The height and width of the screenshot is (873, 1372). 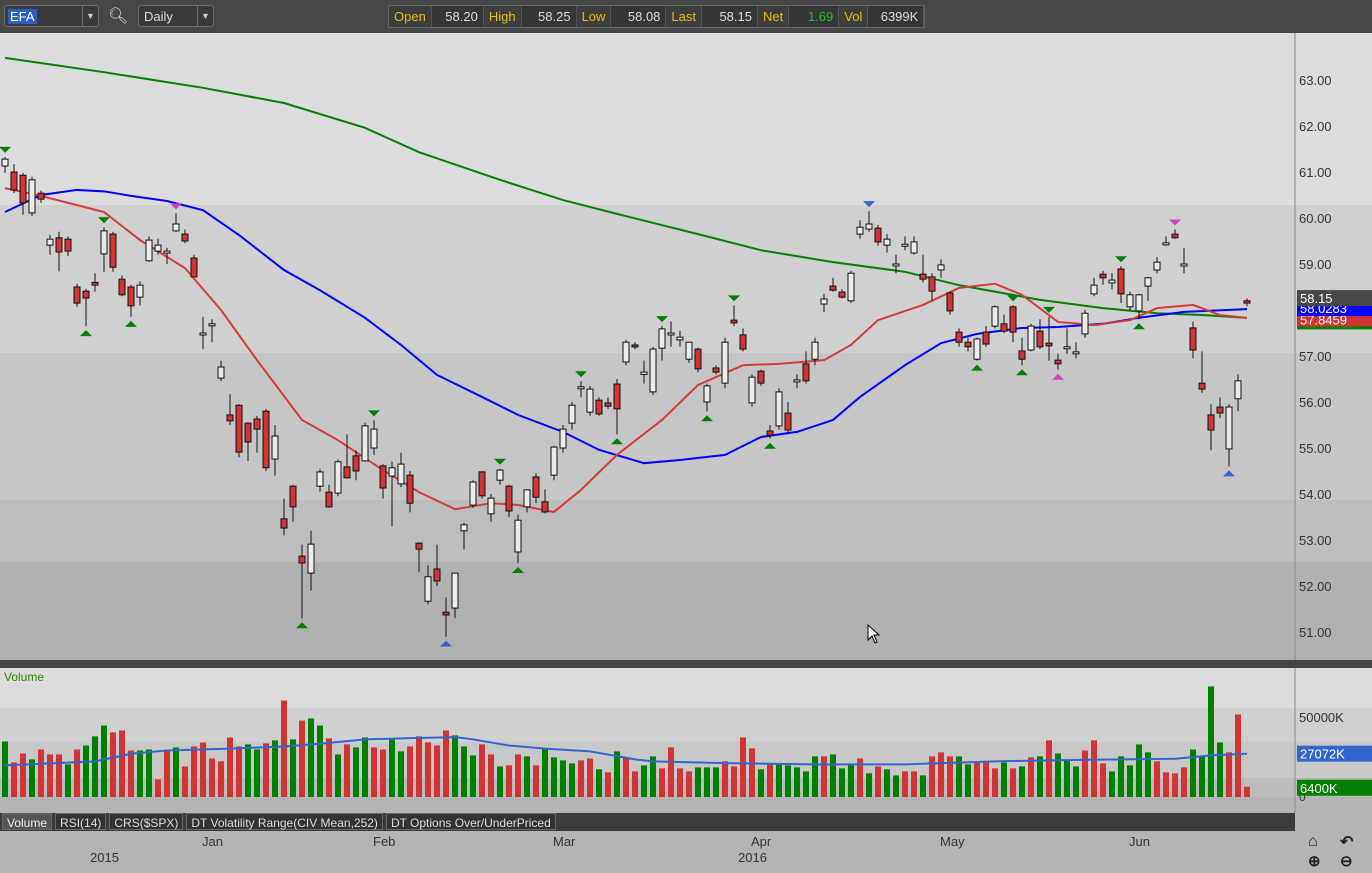 I want to click on period-select: Daily ▼, so click(x=176, y=16).